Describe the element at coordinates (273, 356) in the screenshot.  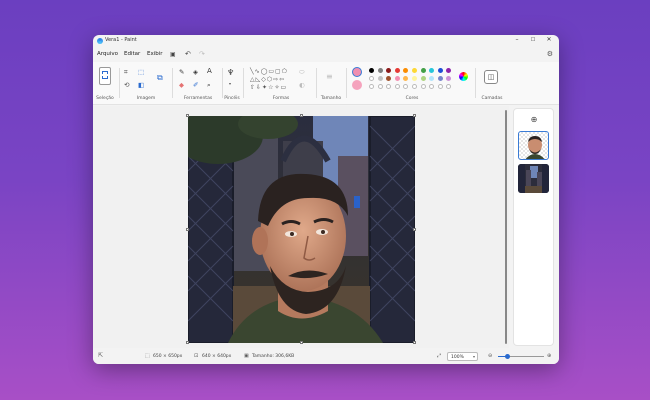
I see `file-size: Tamanho: 306,6KB` at that location.